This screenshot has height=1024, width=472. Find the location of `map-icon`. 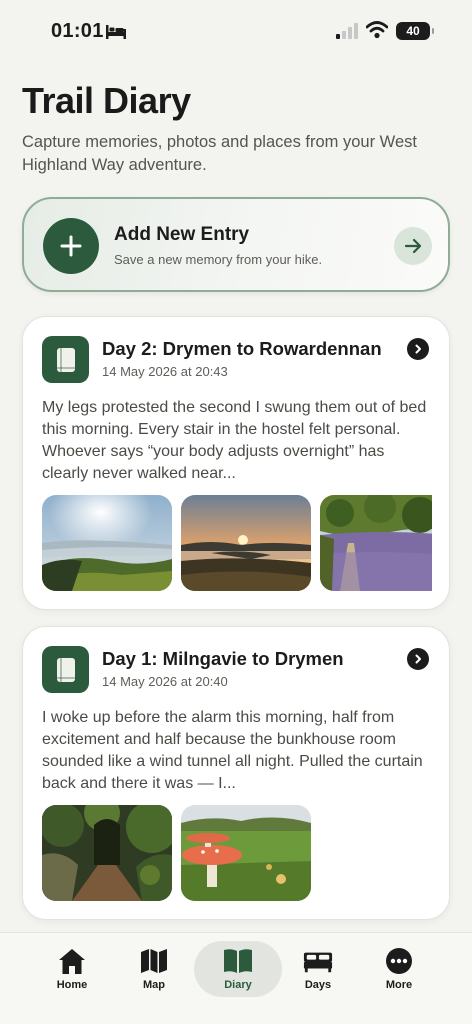

map-icon is located at coordinates (154, 961).